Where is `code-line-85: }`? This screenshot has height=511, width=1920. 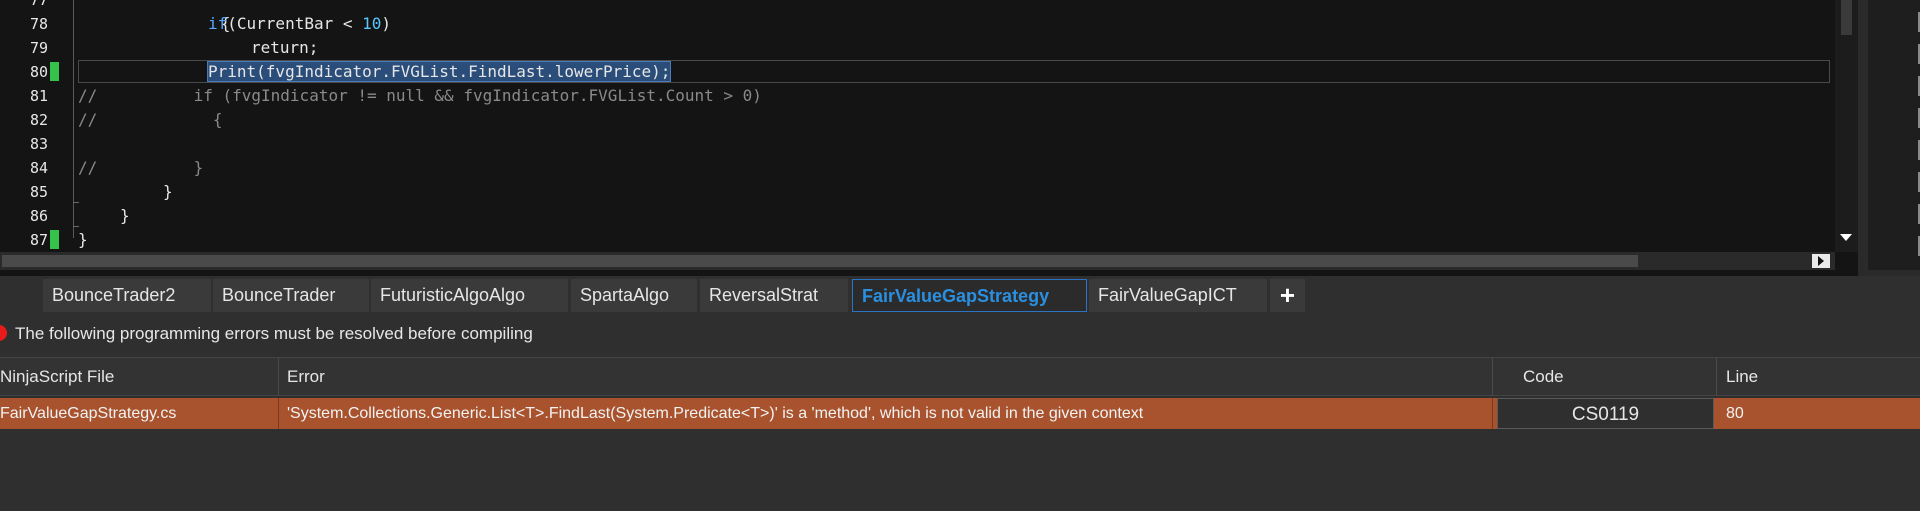 code-line-85: } is located at coordinates (168, 191).